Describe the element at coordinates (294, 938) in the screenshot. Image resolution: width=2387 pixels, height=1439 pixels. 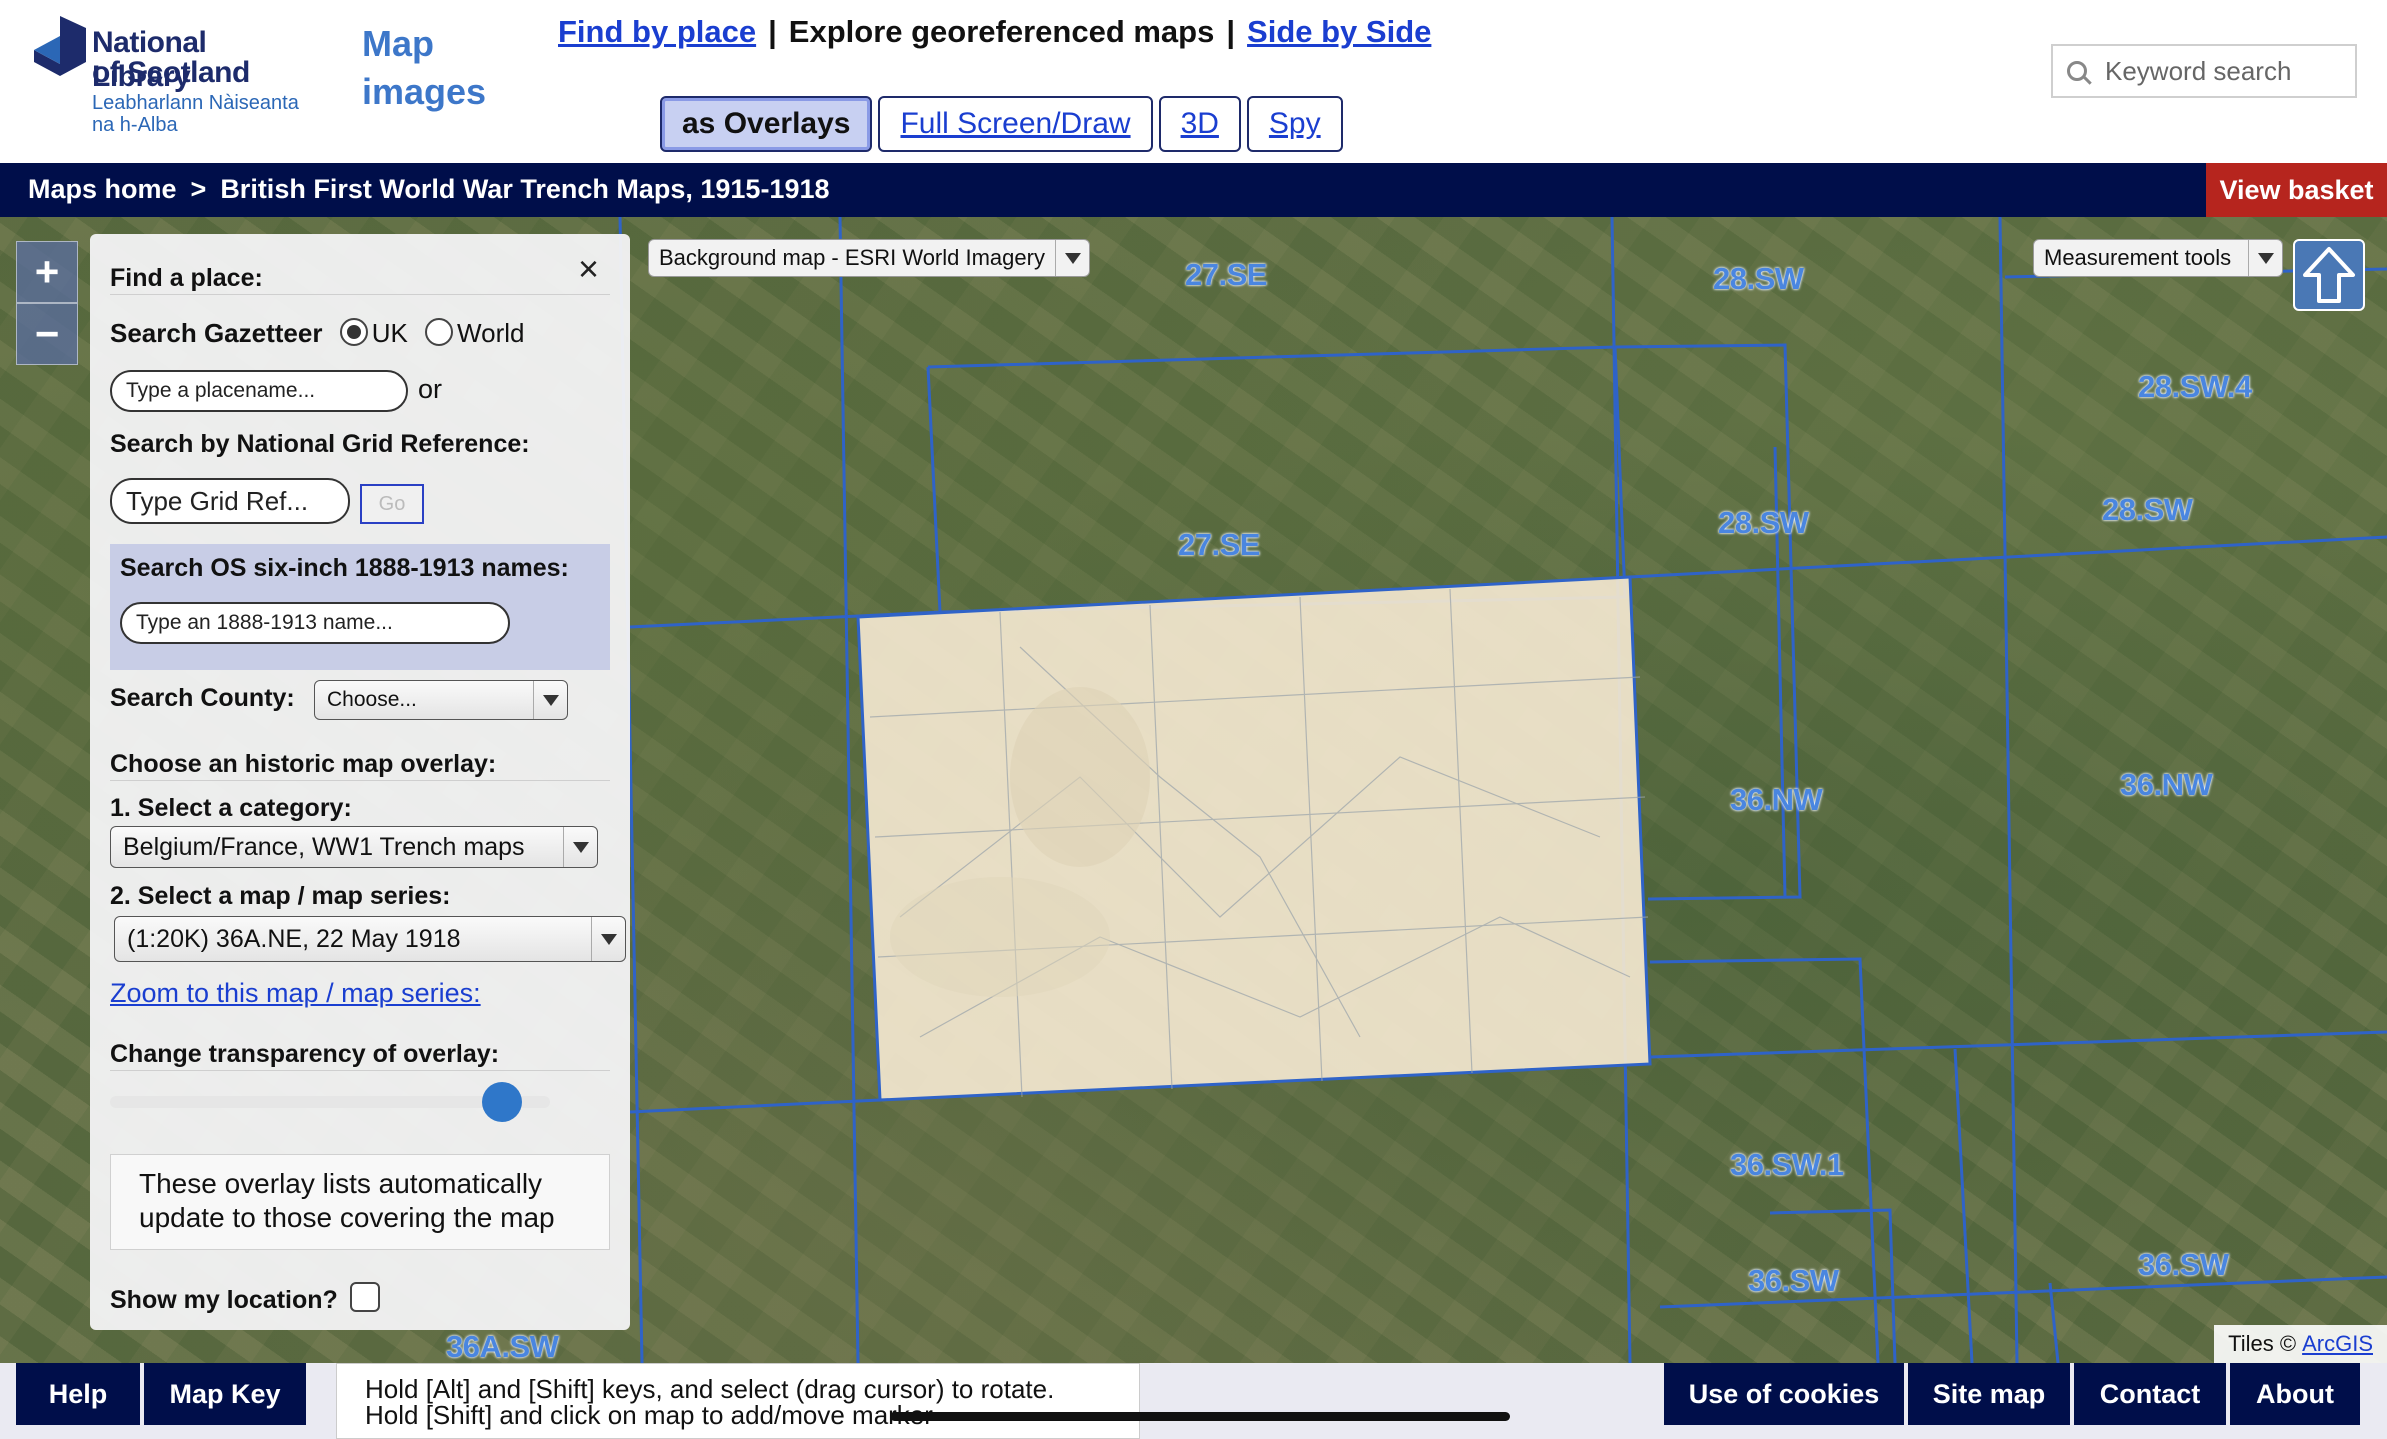
I see `series-select-value: (1:20K) 36A.NE, 22 May 1918` at that location.